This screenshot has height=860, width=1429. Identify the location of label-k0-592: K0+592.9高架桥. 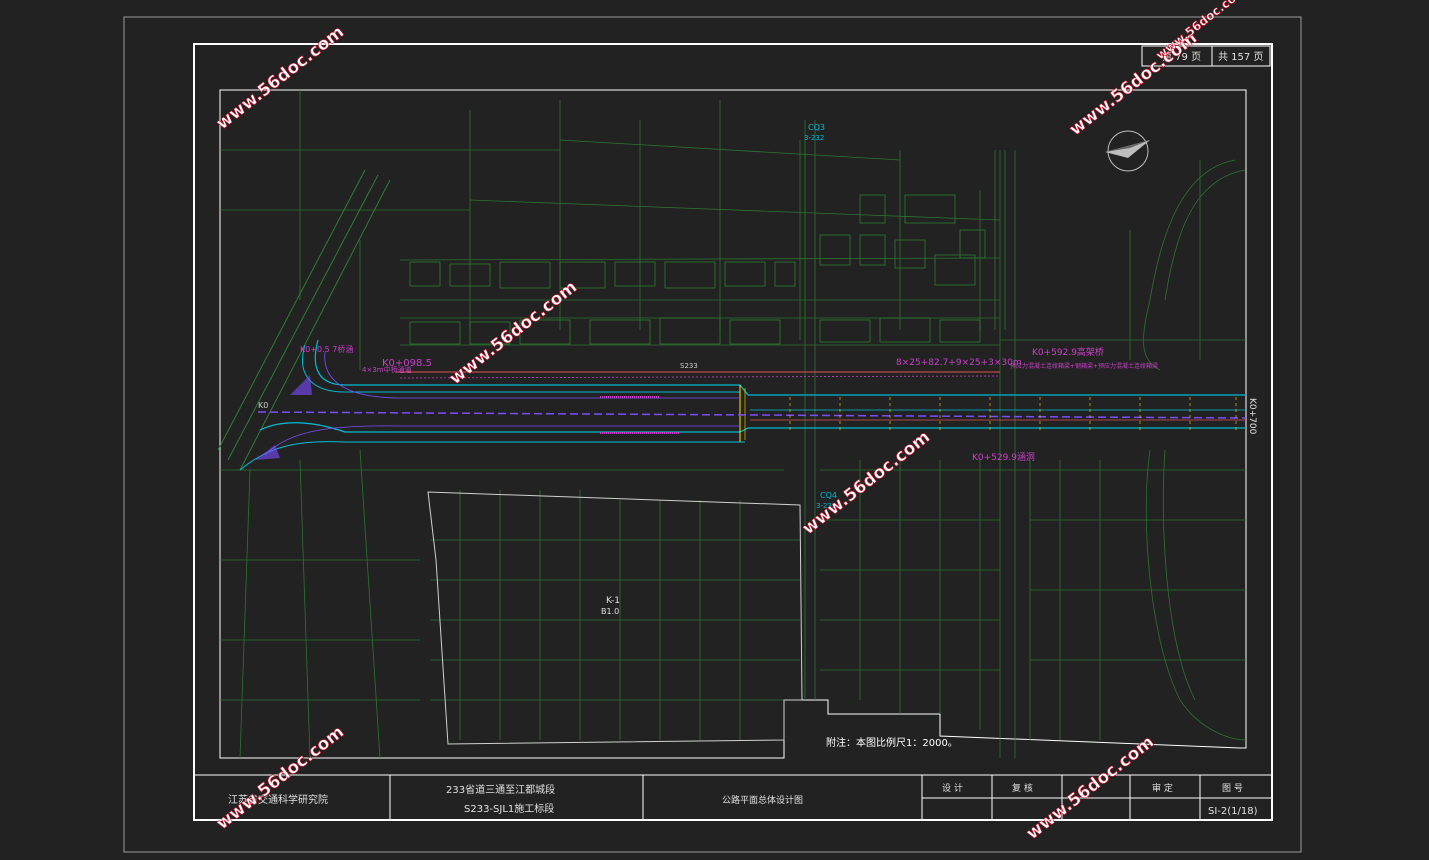
(1068, 352).